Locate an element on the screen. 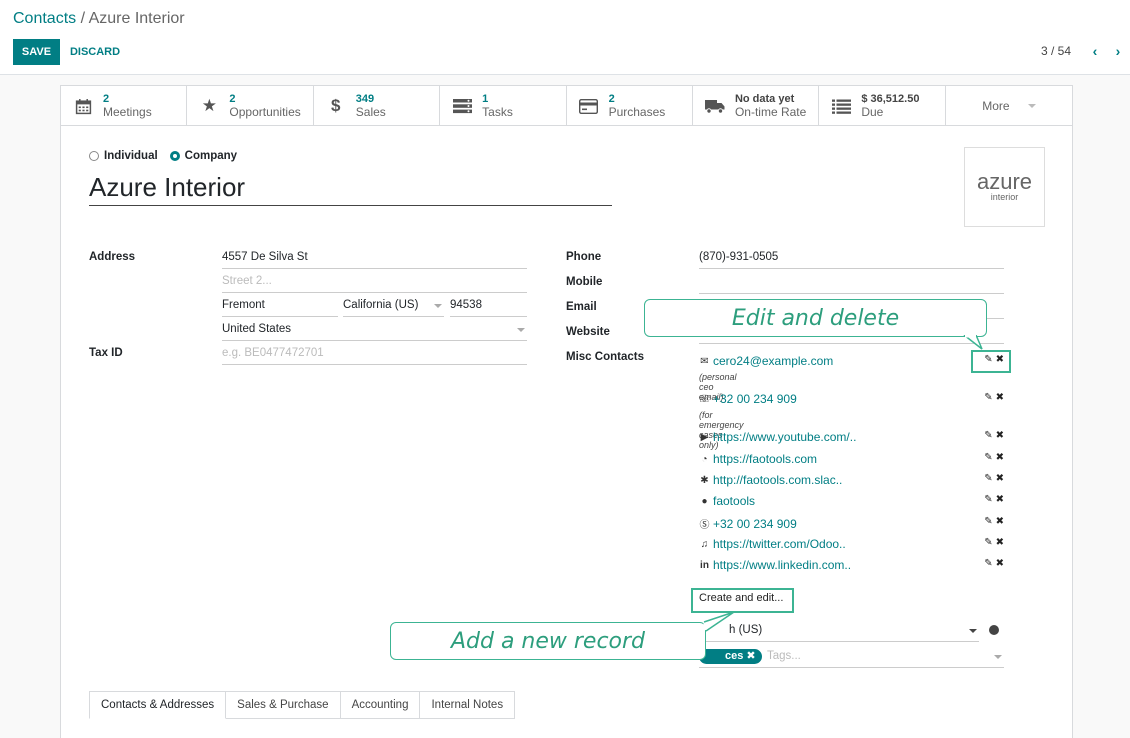 The width and height of the screenshot is (1130, 738). pager-next-icon: › is located at coordinates (1118, 51).